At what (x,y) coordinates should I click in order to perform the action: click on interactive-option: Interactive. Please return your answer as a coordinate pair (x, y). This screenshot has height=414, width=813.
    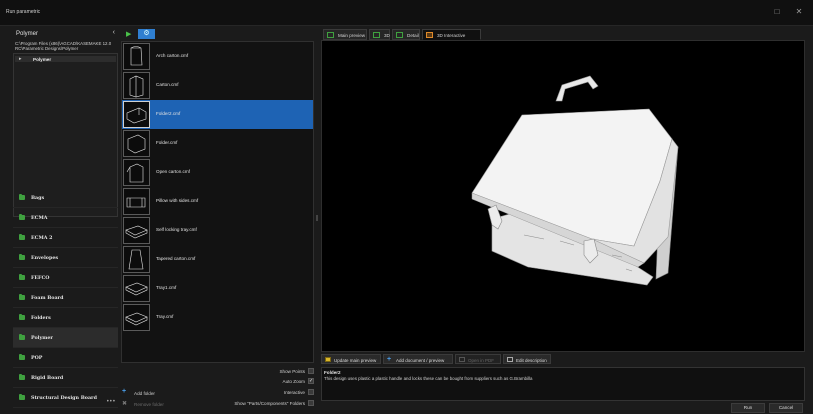
    Looking at the image, I should click on (254, 392).